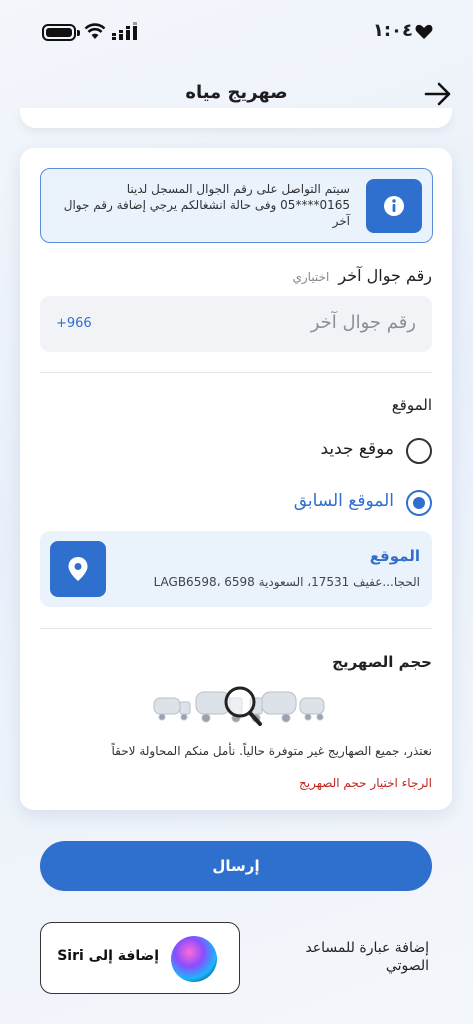  I want to click on optional-tag: اختياري, so click(311, 277).